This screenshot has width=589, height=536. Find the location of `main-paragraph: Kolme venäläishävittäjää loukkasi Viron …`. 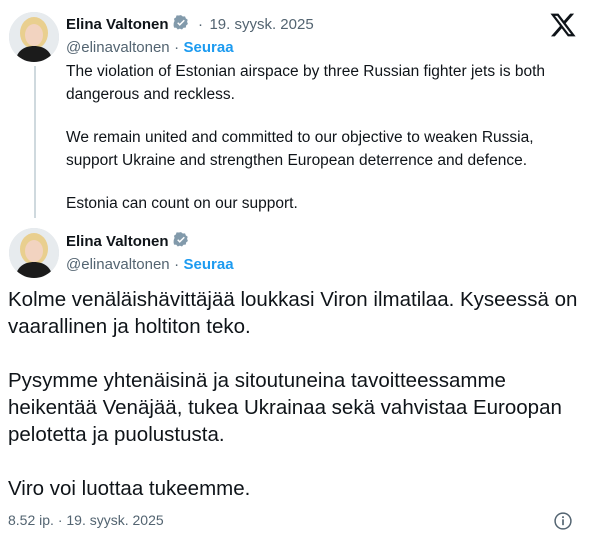

main-paragraph: Kolme venäläishävittäjää loukkasi Viron … is located at coordinates (293, 313).